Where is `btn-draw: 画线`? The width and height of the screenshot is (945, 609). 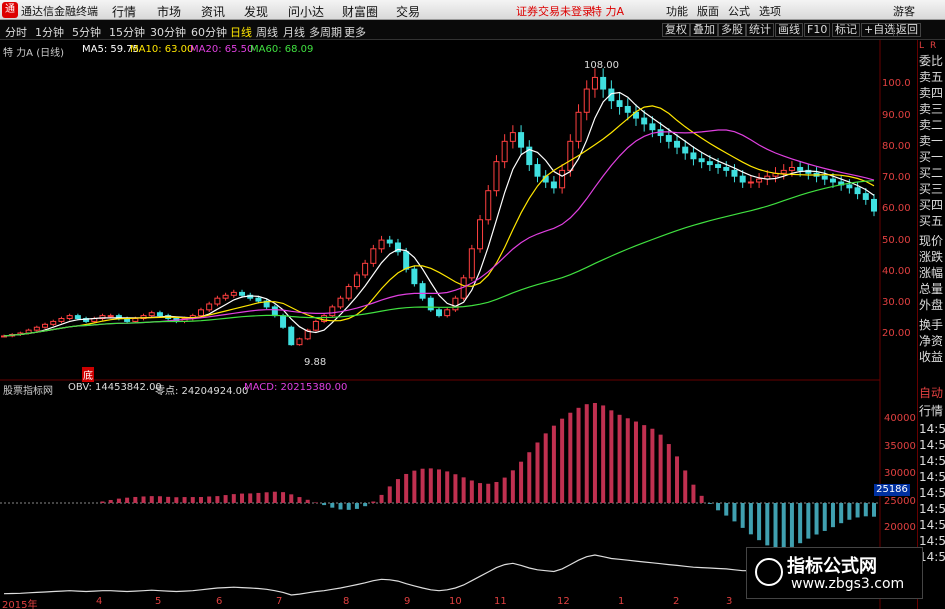 btn-draw: 画线 is located at coordinates (789, 30).